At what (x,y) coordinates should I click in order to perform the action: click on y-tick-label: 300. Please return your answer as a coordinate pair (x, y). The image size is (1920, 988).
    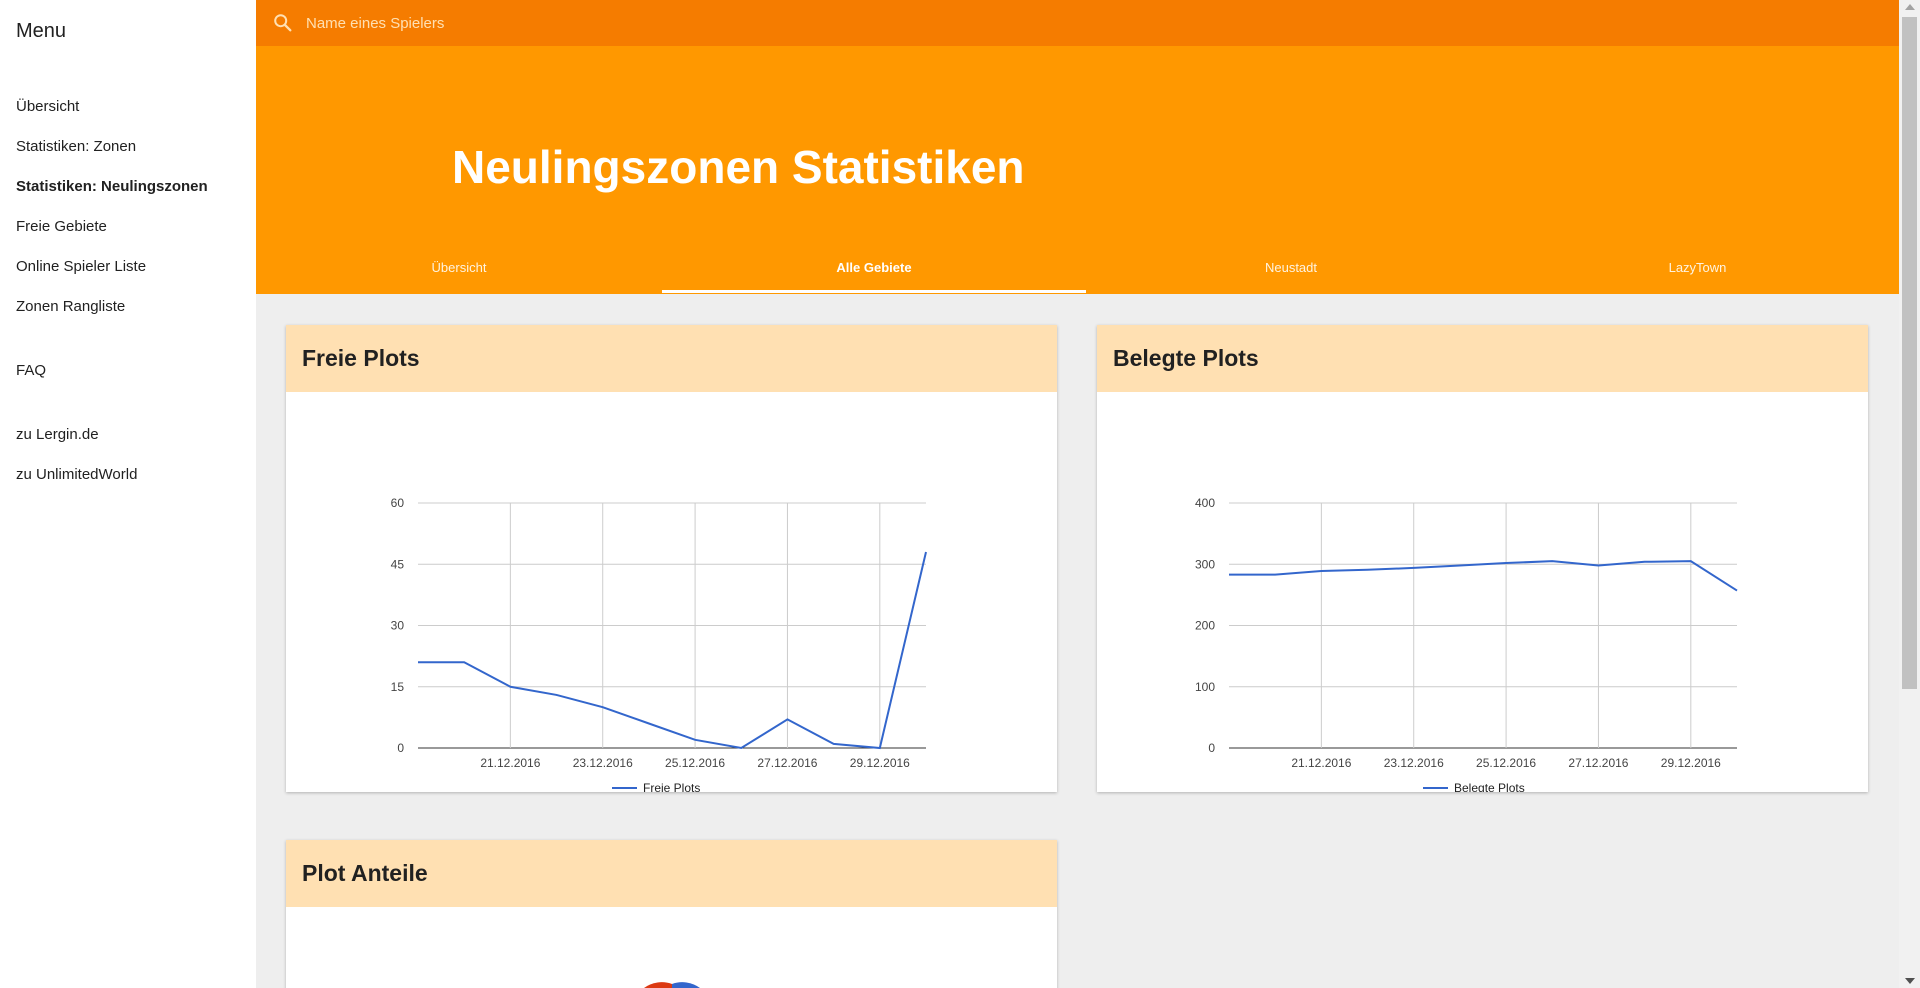
    Looking at the image, I should click on (1205, 564).